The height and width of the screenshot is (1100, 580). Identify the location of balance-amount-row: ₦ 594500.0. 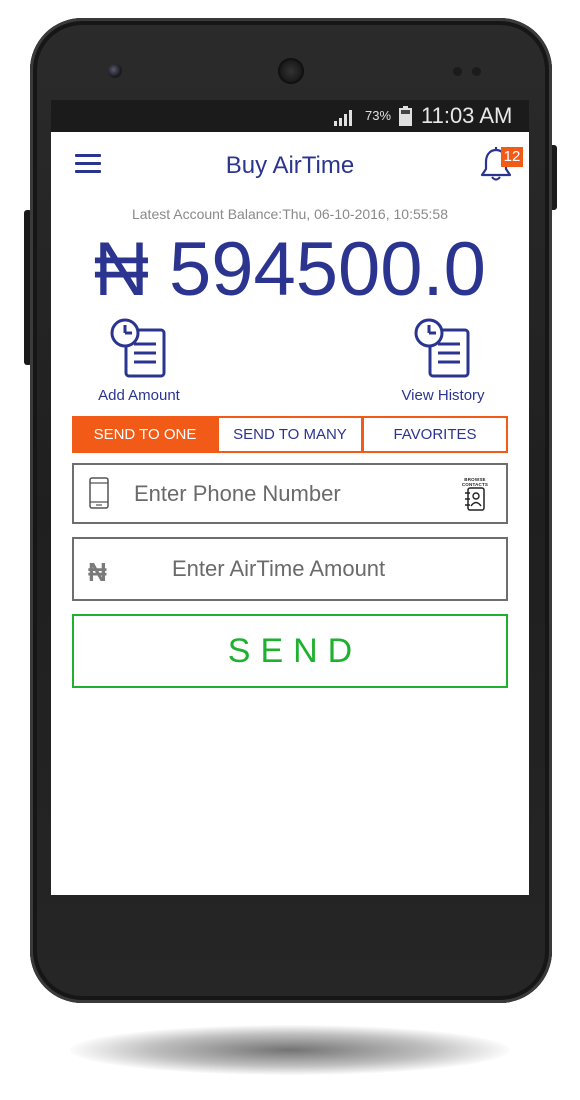
(290, 270).